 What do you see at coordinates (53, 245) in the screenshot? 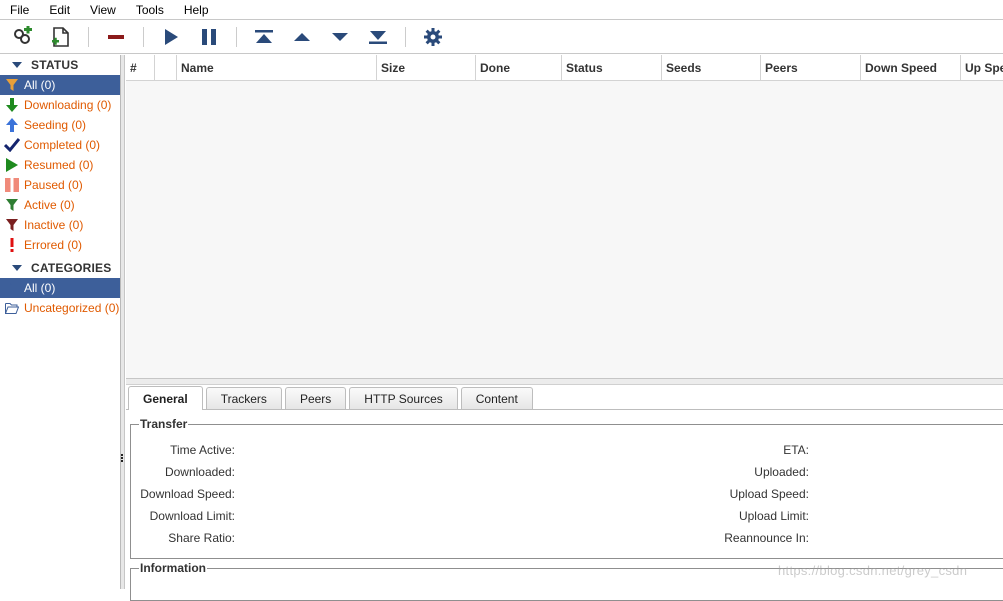
I see `status-filter-label: Errored (0)` at bounding box center [53, 245].